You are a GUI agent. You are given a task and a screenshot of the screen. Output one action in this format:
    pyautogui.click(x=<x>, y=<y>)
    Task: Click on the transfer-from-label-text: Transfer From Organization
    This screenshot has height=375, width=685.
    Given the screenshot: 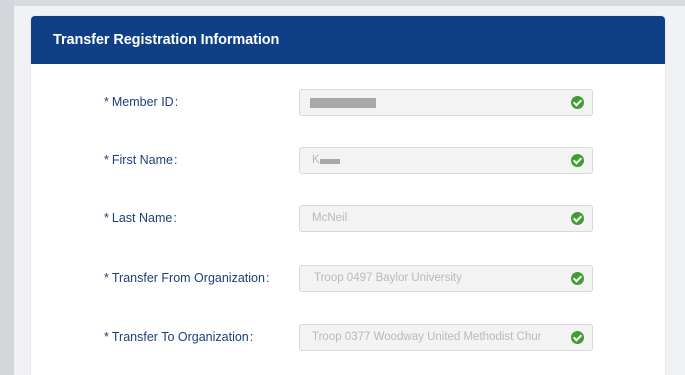 What is the action you would take?
    pyautogui.click(x=188, y=278)
    